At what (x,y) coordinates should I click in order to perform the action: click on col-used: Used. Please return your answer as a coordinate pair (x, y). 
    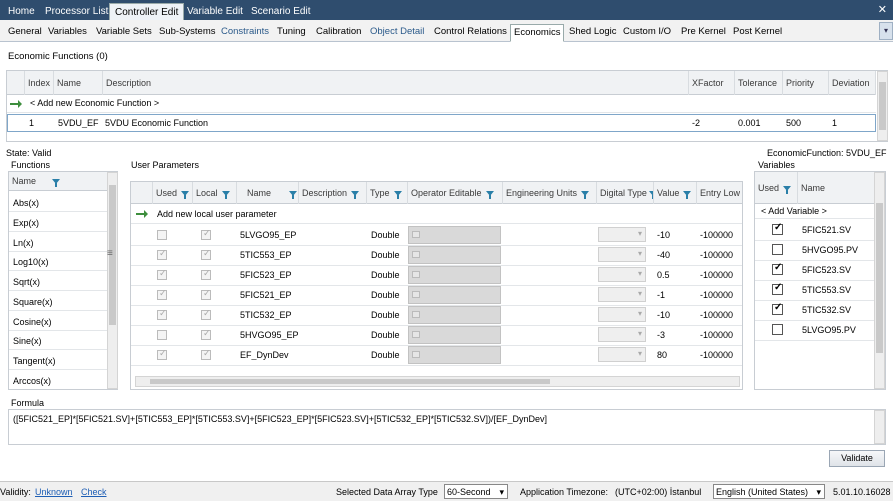
    Looking at the image, I should click on (173, 193).